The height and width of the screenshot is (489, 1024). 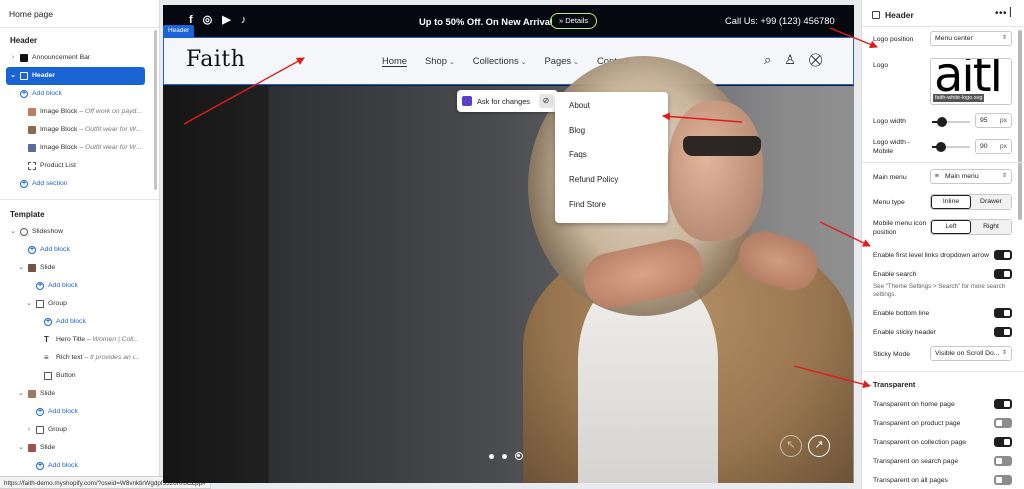 What do you see at coordinates (1003, 313) in the screenshot?
I see `bottom-line-toggle` at bounding box center [1003, 313].